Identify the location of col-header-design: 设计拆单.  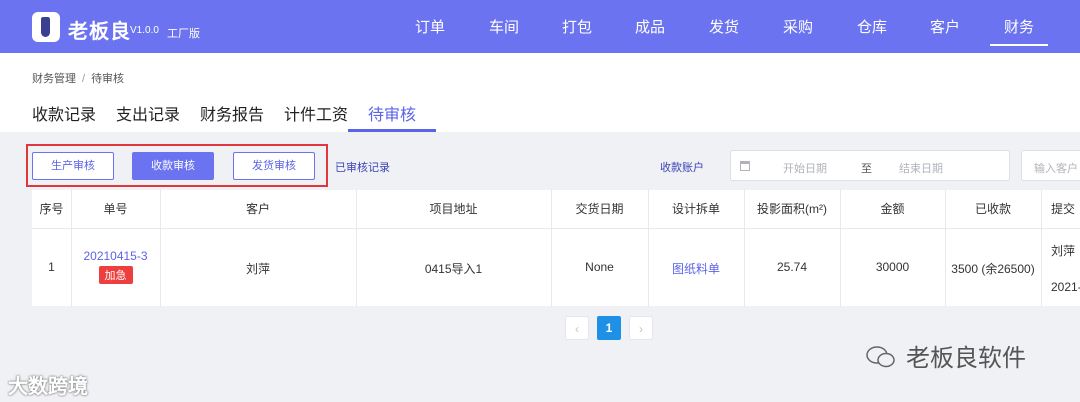
(695, 209).